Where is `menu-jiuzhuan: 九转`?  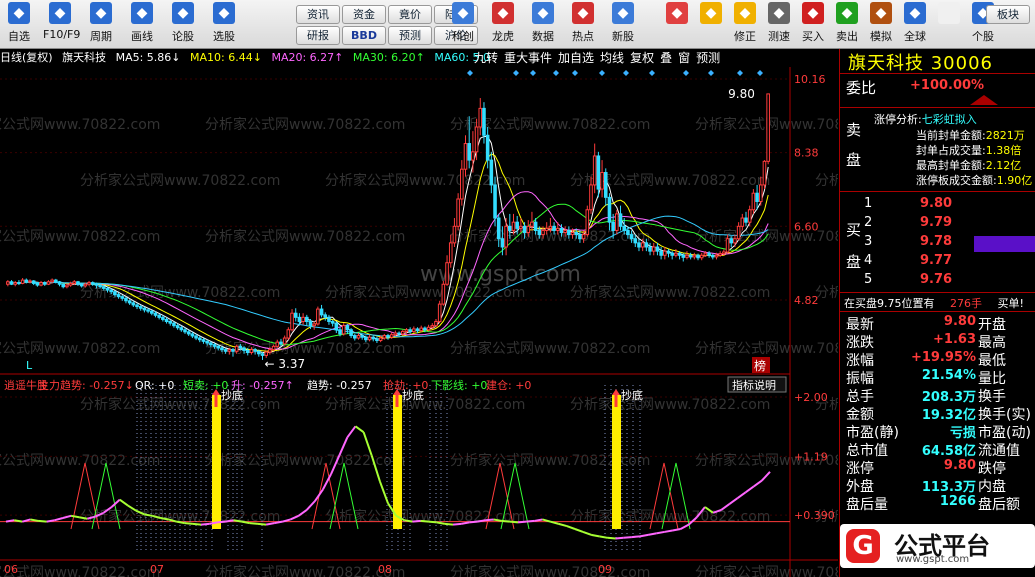
menu-jiuzhuan: 九转 is located at coordinates (486, 58).